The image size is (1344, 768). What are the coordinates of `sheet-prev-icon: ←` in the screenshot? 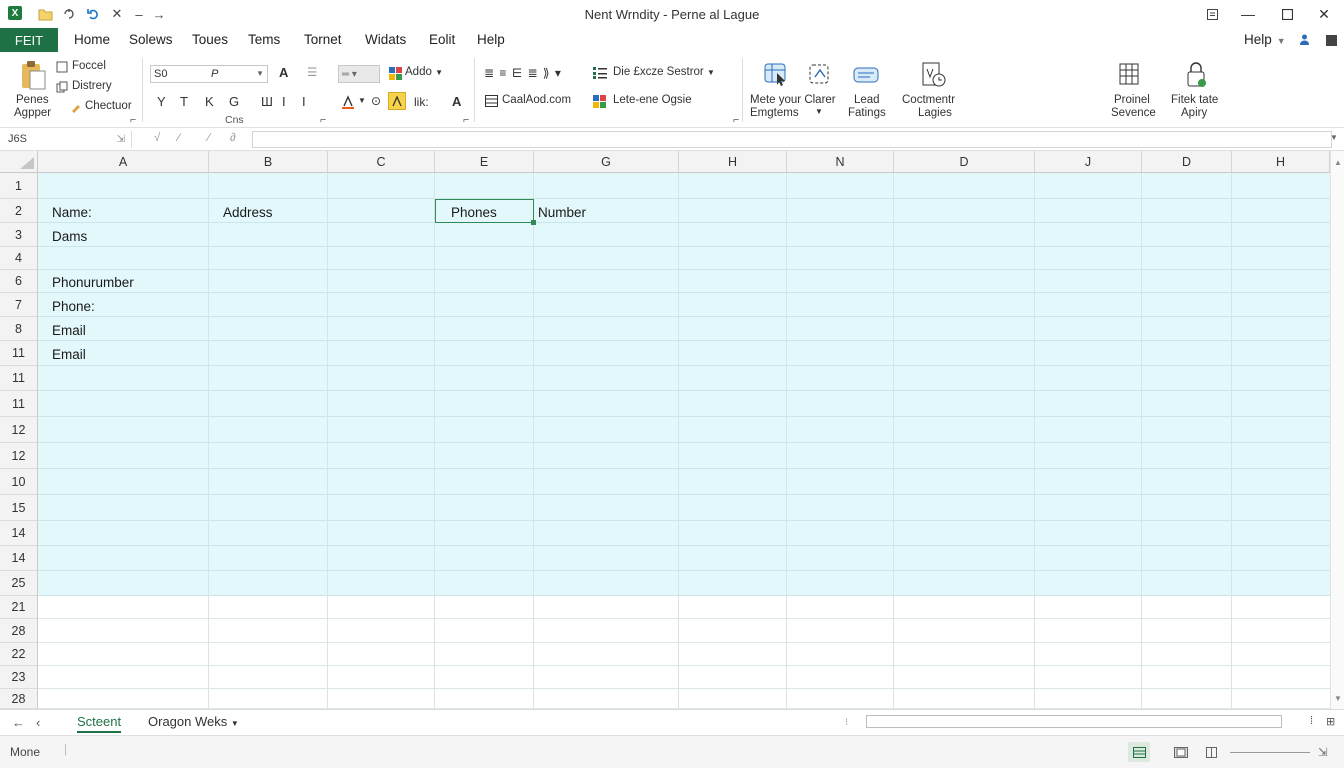 It's located at (18, 722).